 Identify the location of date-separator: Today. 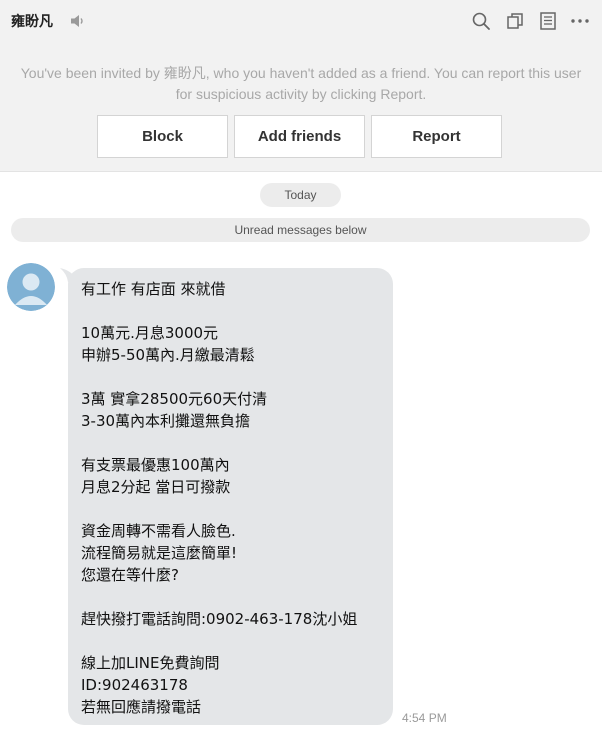
(300, 195).